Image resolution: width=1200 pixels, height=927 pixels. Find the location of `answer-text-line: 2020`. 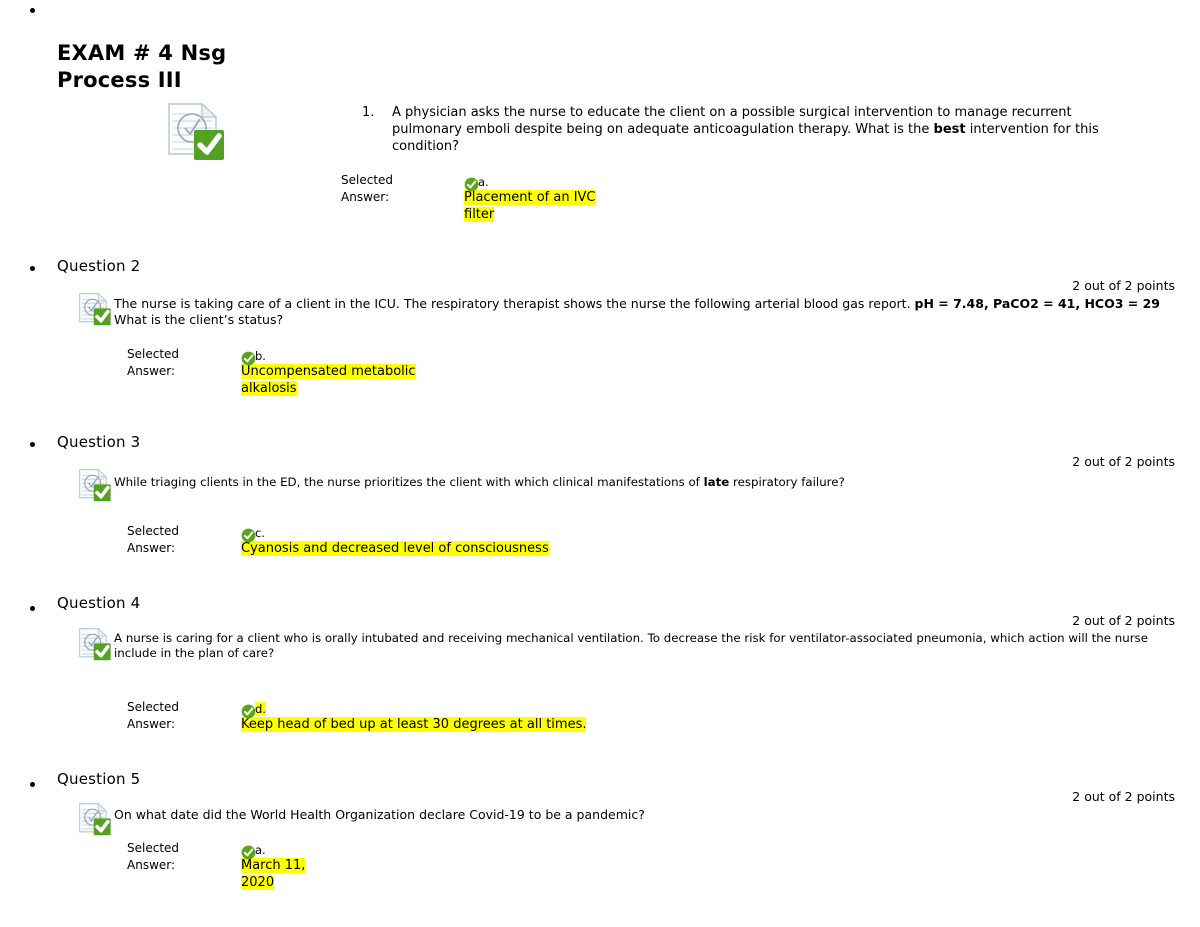

answer-text-line: 2020 is located at coordinates (273, 882).